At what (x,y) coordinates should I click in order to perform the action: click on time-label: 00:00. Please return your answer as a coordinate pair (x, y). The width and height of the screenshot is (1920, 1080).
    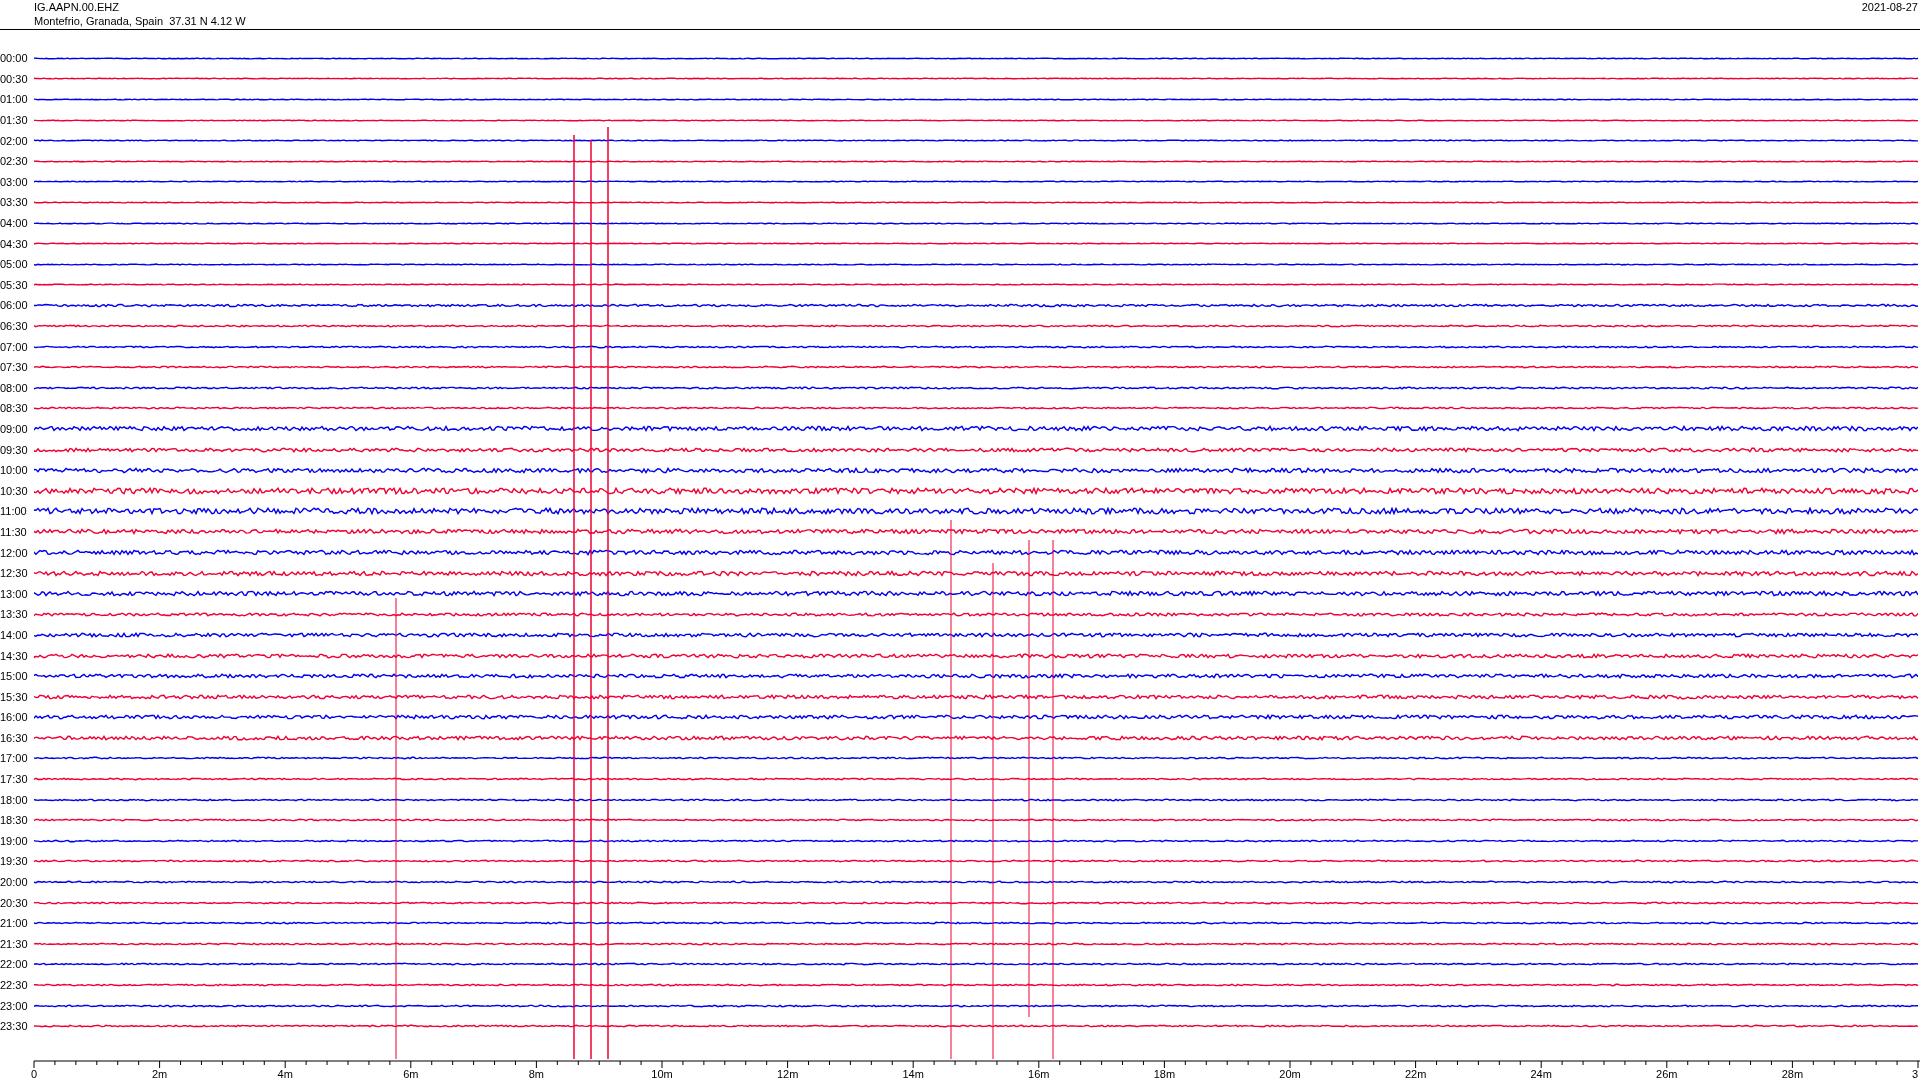
    Looking at the image, I should click on (14, 58).